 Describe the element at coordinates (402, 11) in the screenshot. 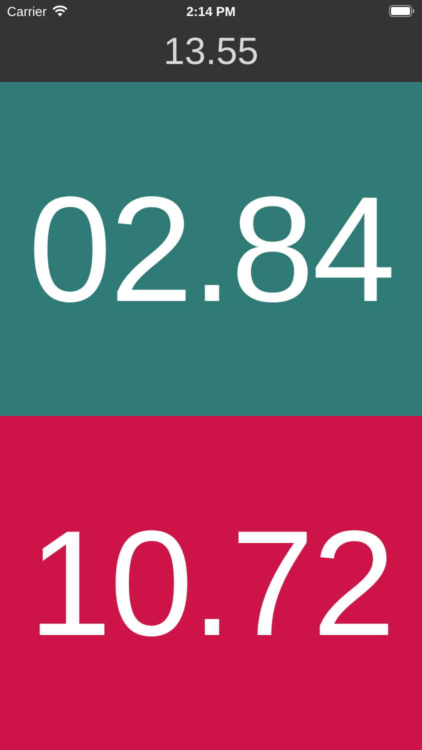

I see `battery-icon` at that location.